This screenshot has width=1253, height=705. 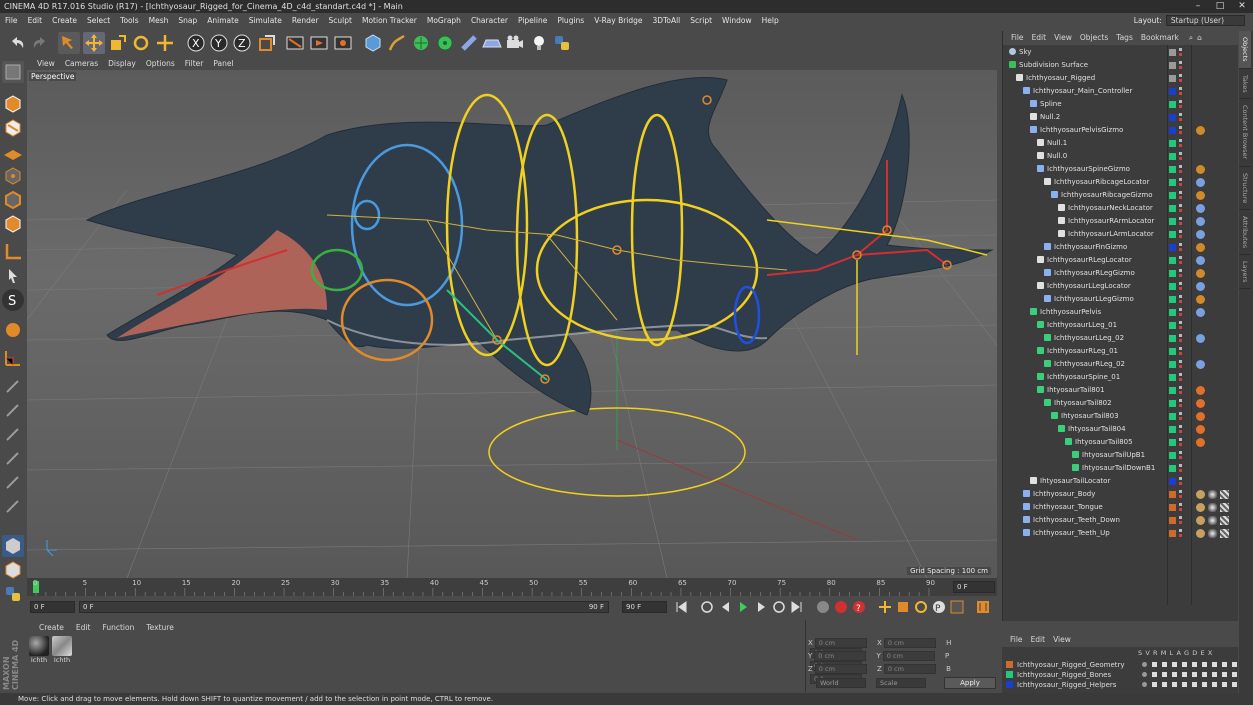 I want to click on object-row: IchthyosaurLLegGizmo, so click(x=1121, y=299).